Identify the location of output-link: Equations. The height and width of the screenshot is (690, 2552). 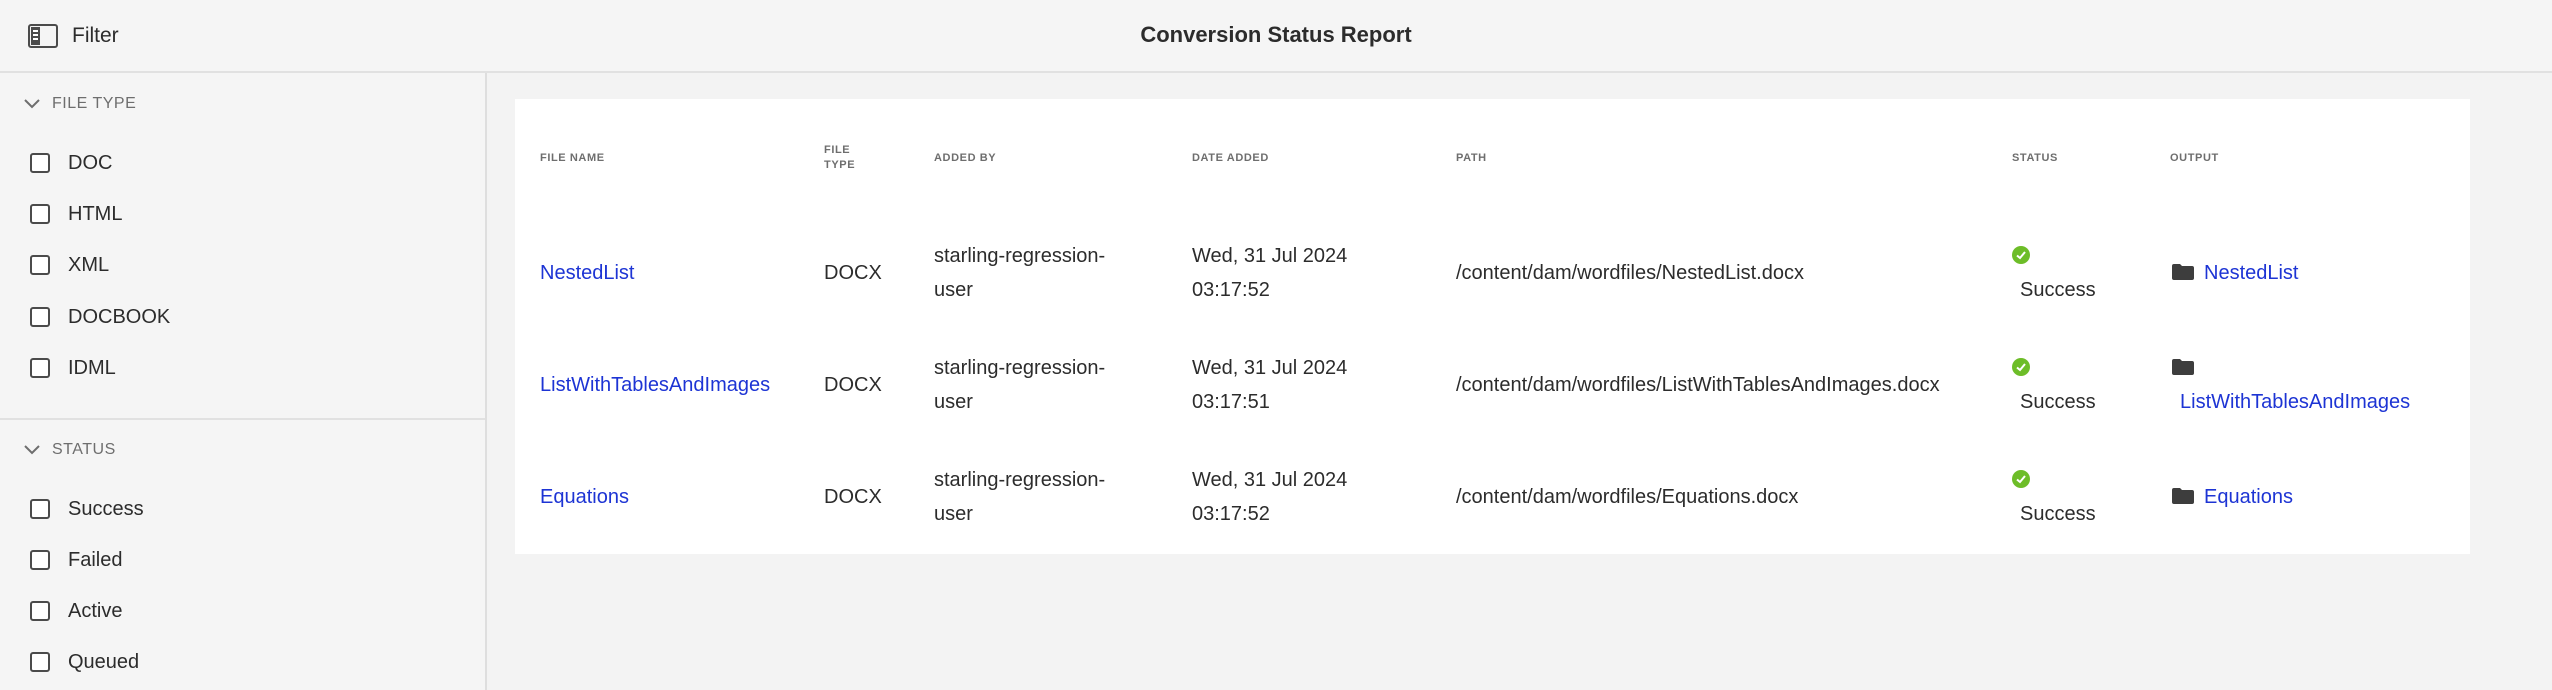
(2248, 497).